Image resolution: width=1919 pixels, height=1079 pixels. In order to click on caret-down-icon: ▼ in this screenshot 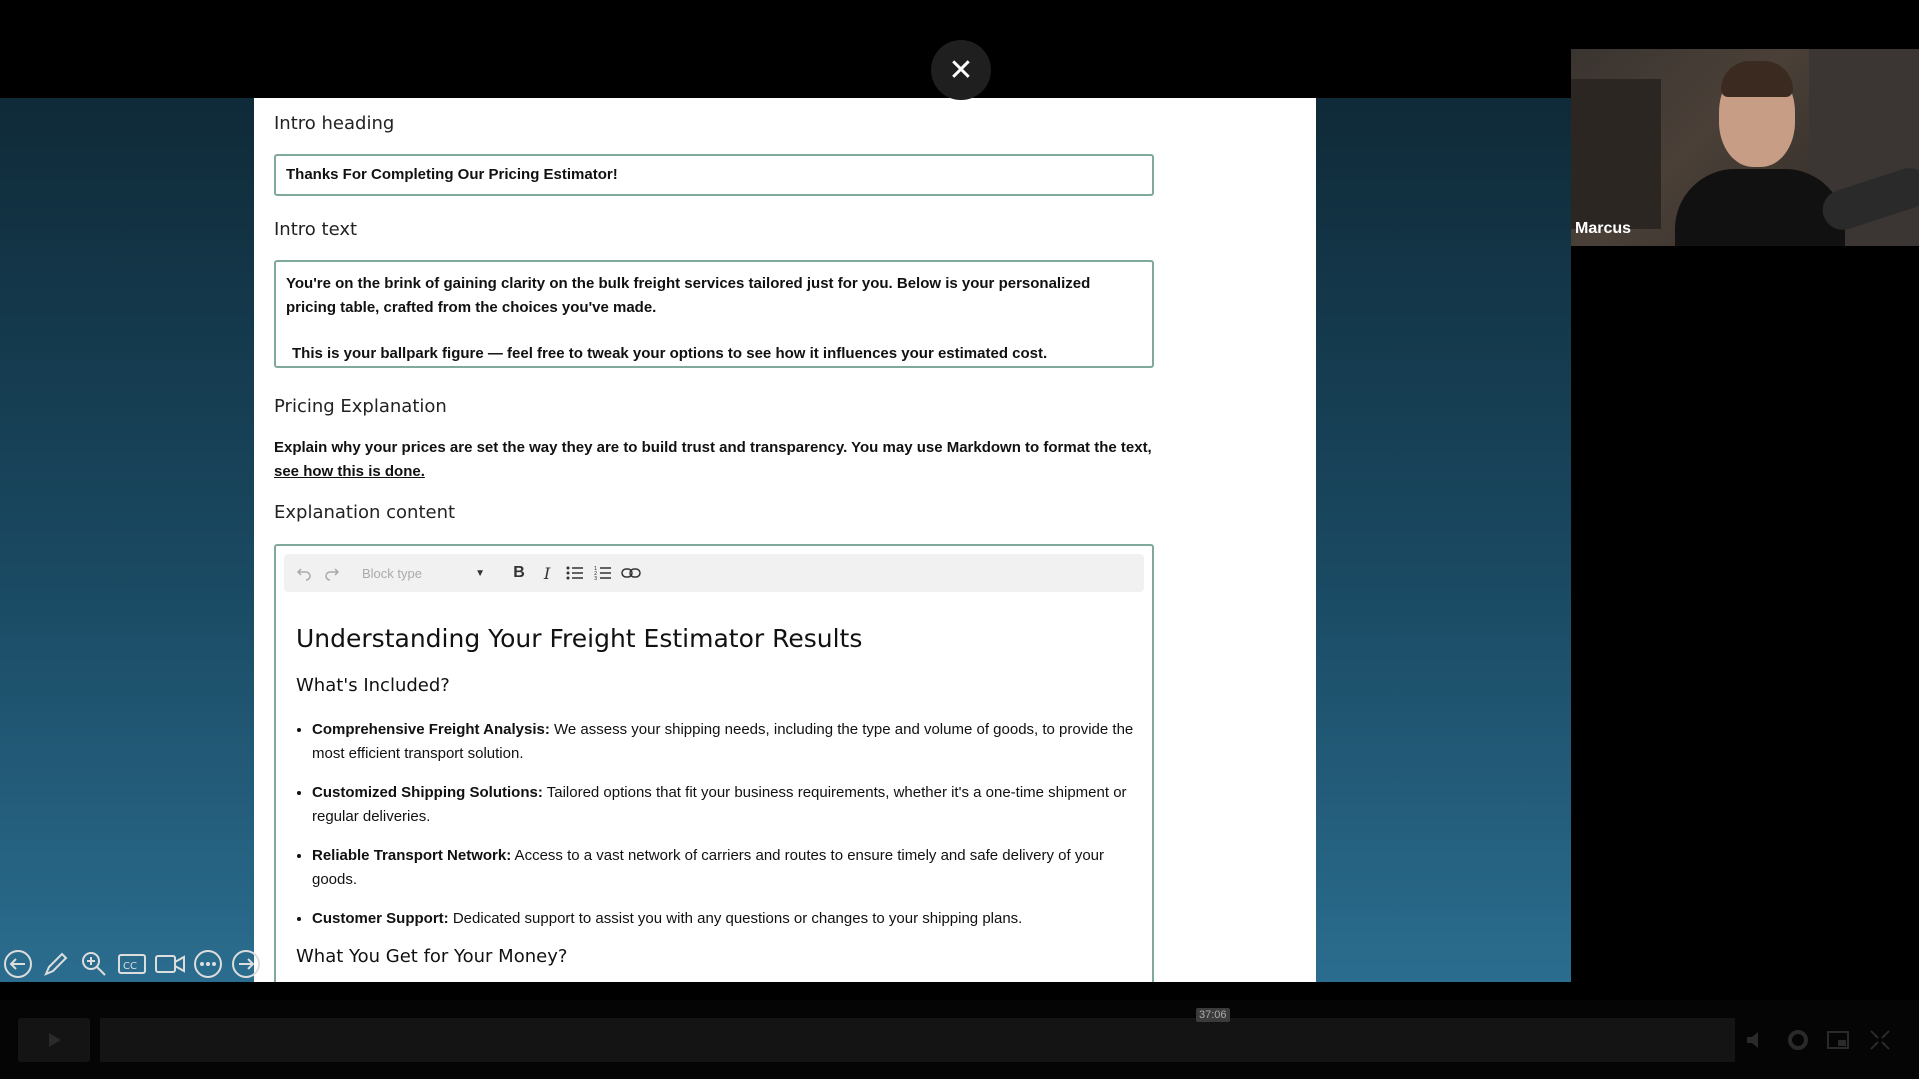, I will do `click(480, 573)`.